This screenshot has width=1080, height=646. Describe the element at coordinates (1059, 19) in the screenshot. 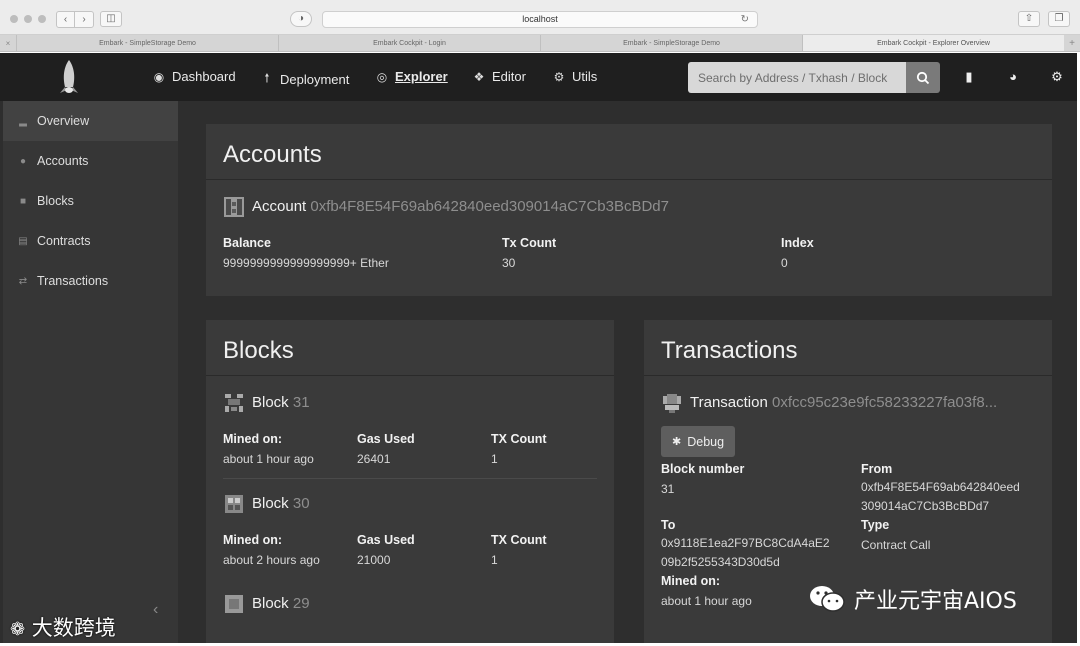

I see `tabs-overview-icon: ❐` at that location.